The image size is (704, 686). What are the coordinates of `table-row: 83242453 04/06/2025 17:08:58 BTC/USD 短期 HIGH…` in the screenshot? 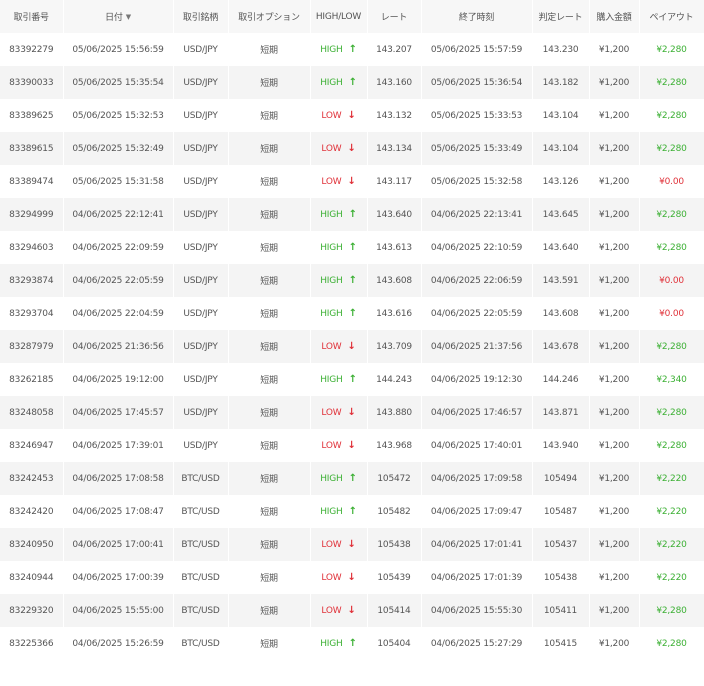 It's located at (352, 478).